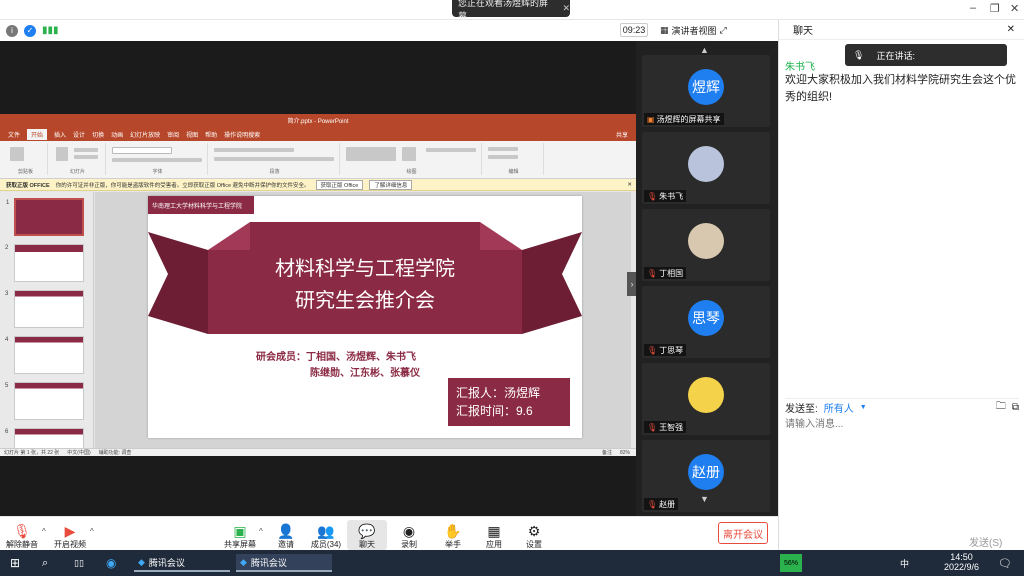  Describe the element at coordinates (665, 273) in the screenshot. I see `participant-name: 🎙 丁相国` at that location.